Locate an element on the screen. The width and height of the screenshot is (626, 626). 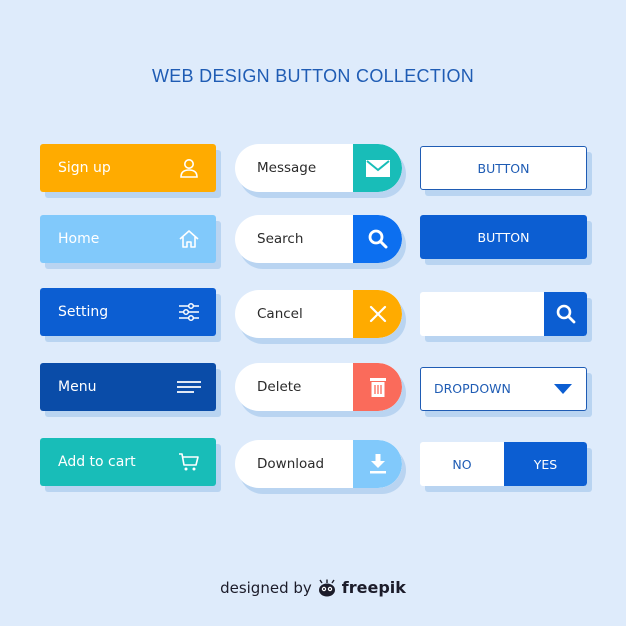
caret-down-icon is located at coordinates (563, 389).